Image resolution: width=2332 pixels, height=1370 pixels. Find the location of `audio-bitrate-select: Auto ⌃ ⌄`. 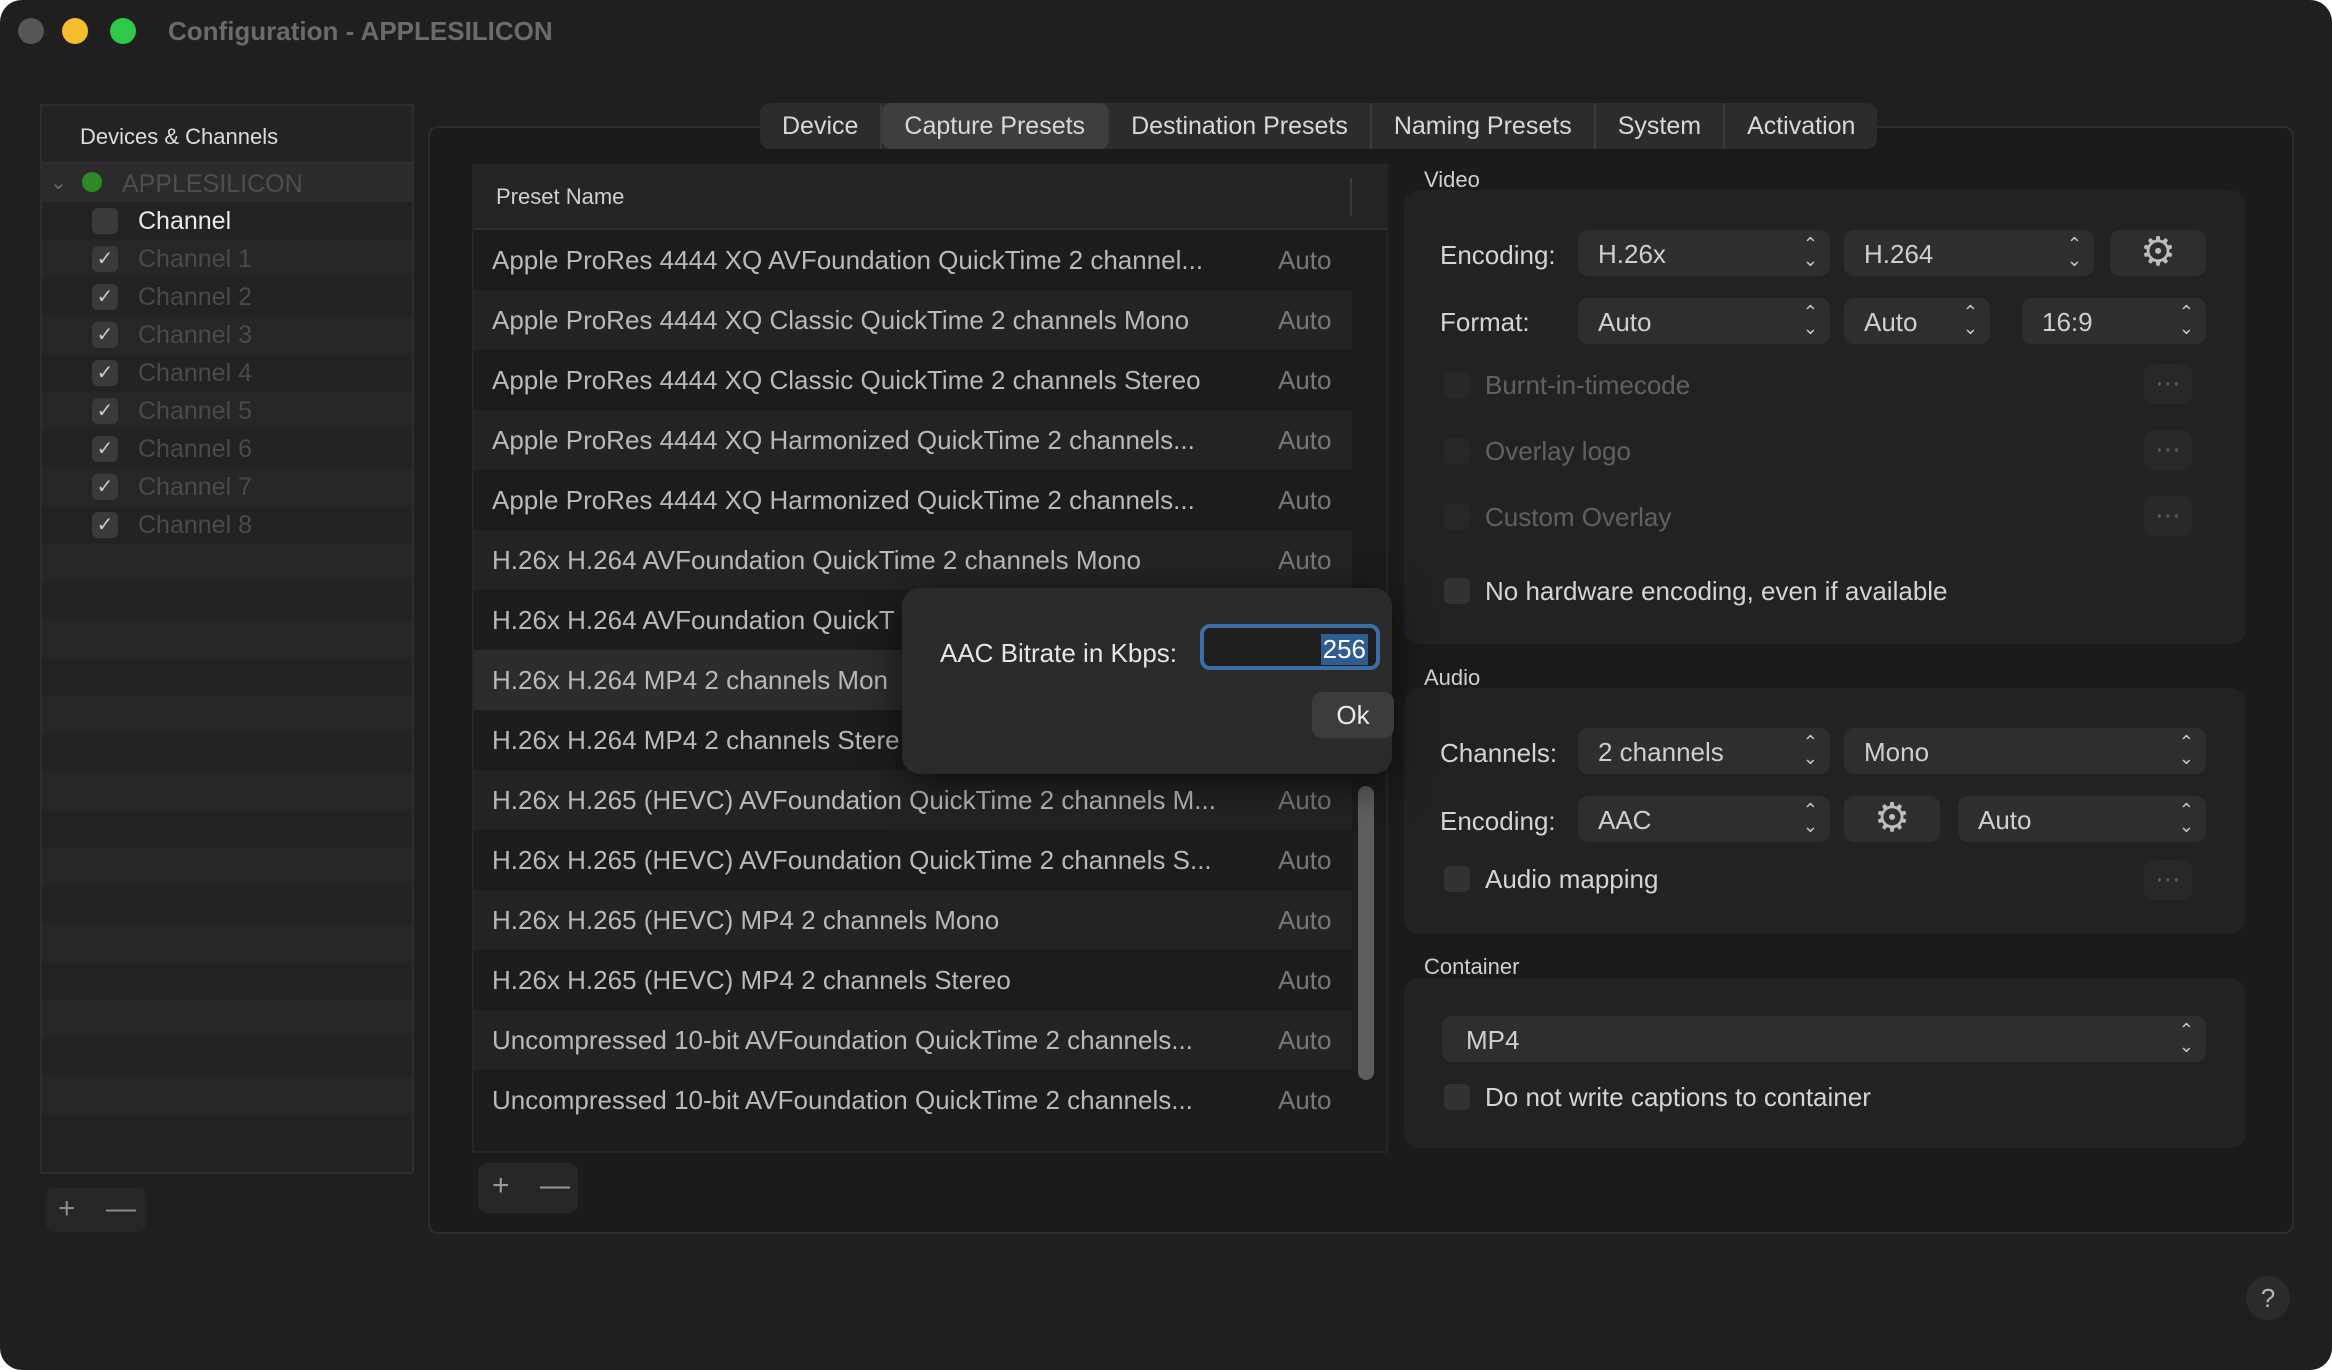

audio-bitrate-select: Auto ⌃ ⌄ is located at coordinates (2082, 819).